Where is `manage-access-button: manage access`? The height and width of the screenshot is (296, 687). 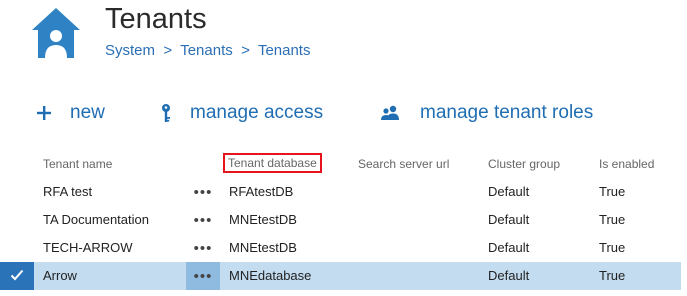 manage-access-button: manage access is located at coordinates (241, 113).